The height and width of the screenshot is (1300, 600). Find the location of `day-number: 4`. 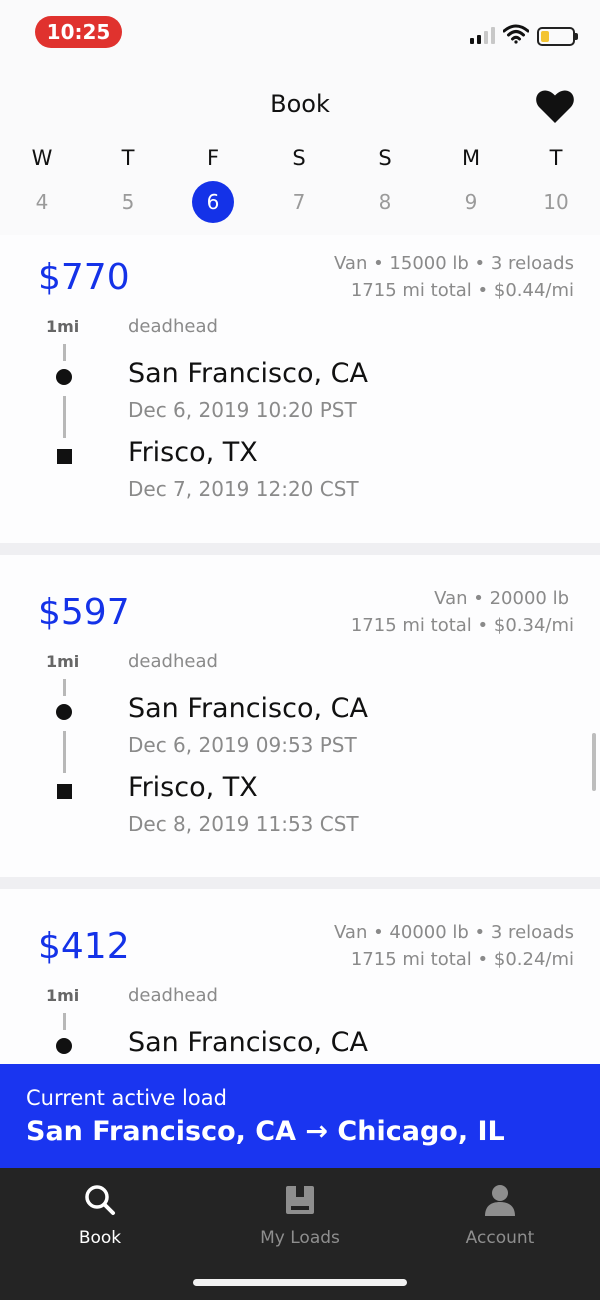

day-number: 4 is located at coordinates (42, 202).